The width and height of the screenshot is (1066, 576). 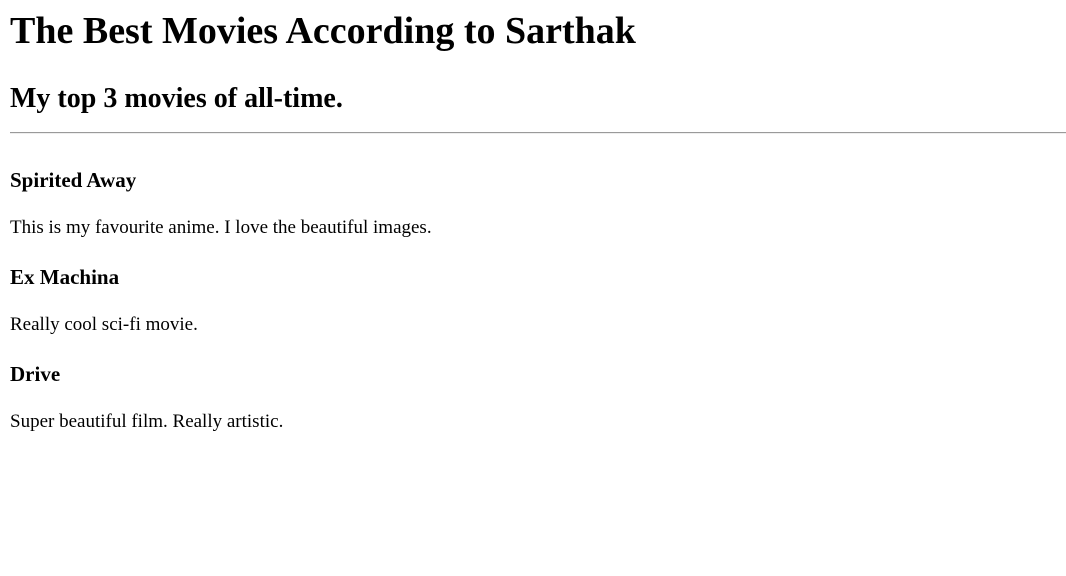 I want to click on movie-title-spirited-away: Spirited Away, so click(x=73, y=180).